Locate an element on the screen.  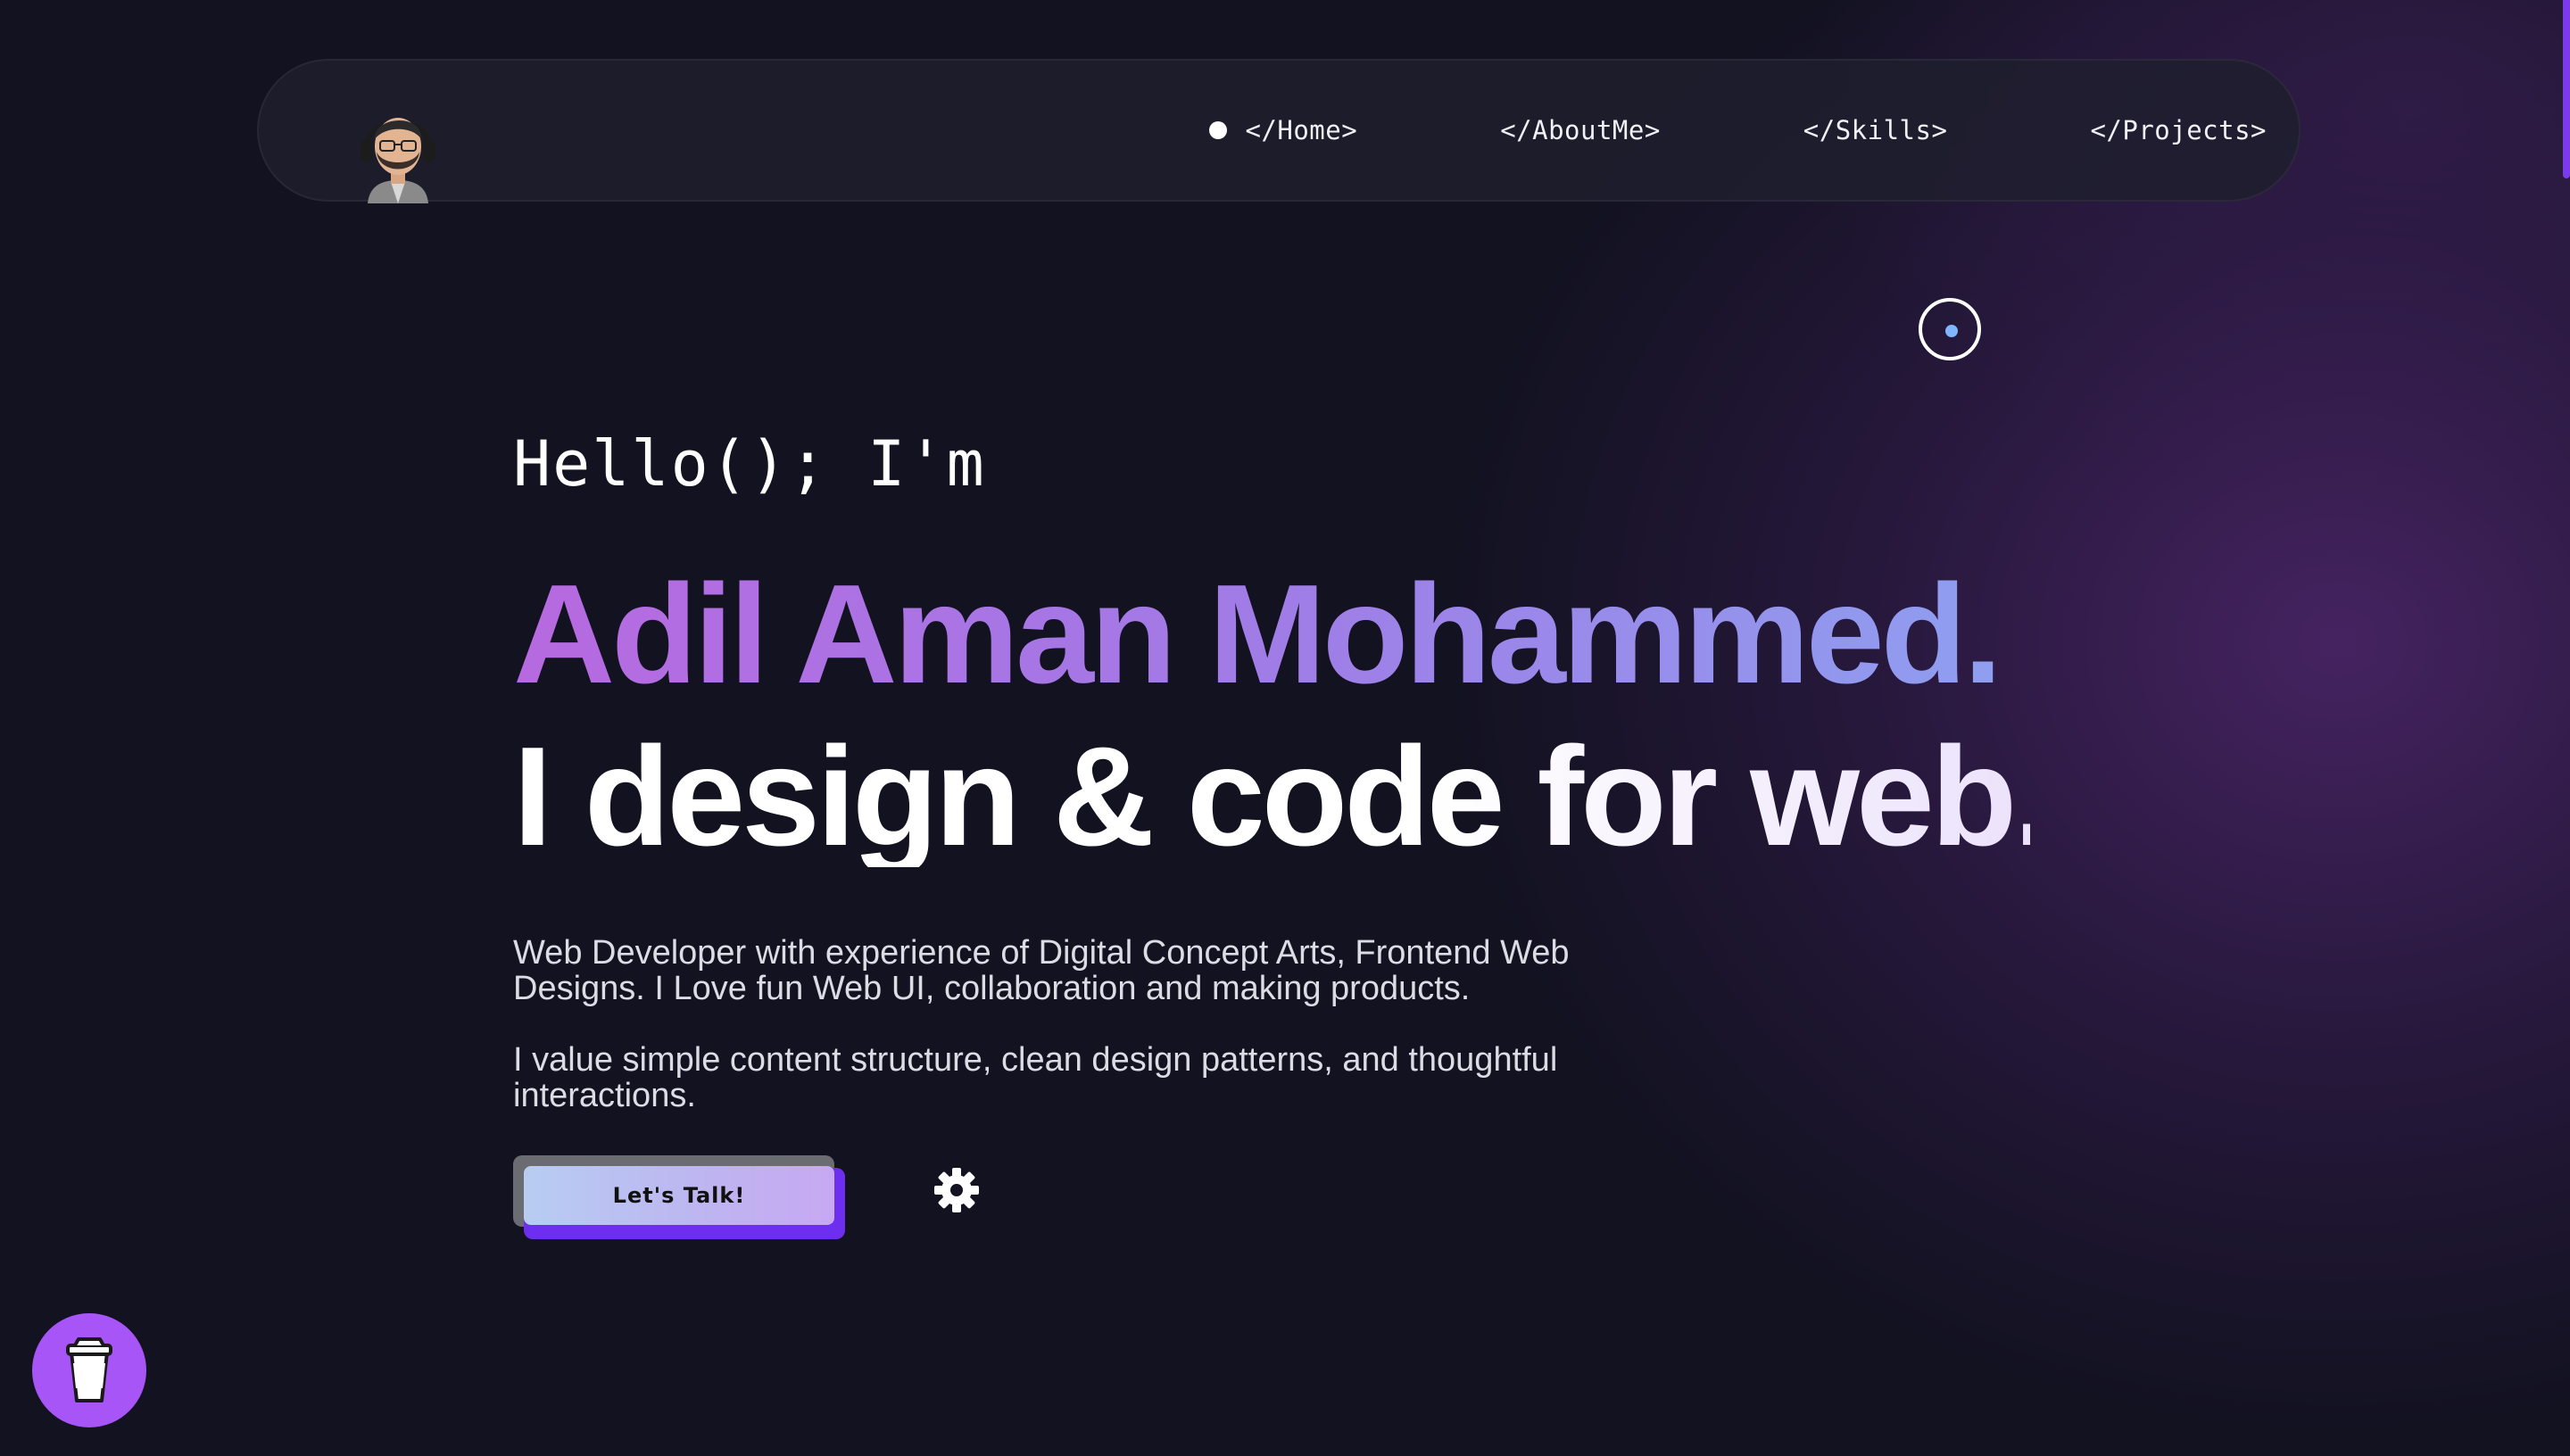
nav-link-skills: </Skills> is located at coordinates (1876, 130).